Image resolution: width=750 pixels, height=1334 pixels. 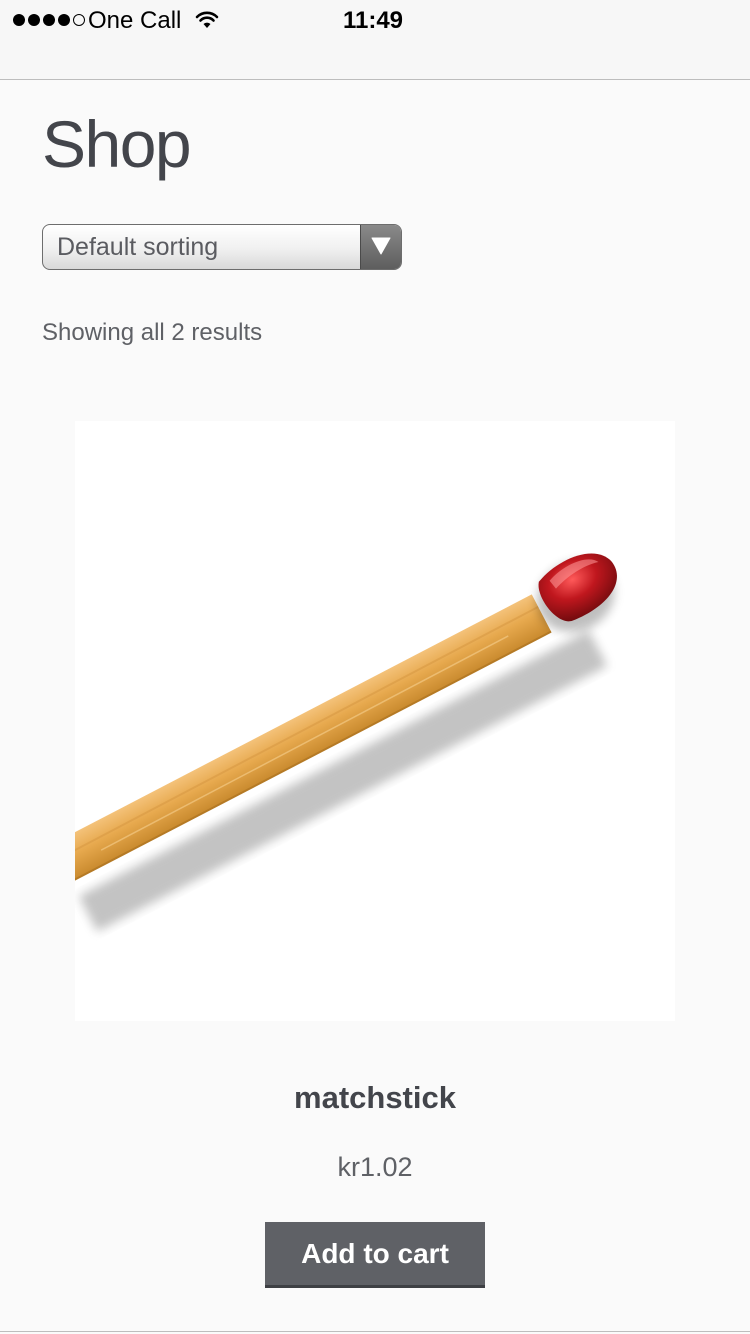 What do you see at coordinates (138, 247) in the screenshot?
I see `sort-select-value: Default sorting` at bounding box center [138, 247].